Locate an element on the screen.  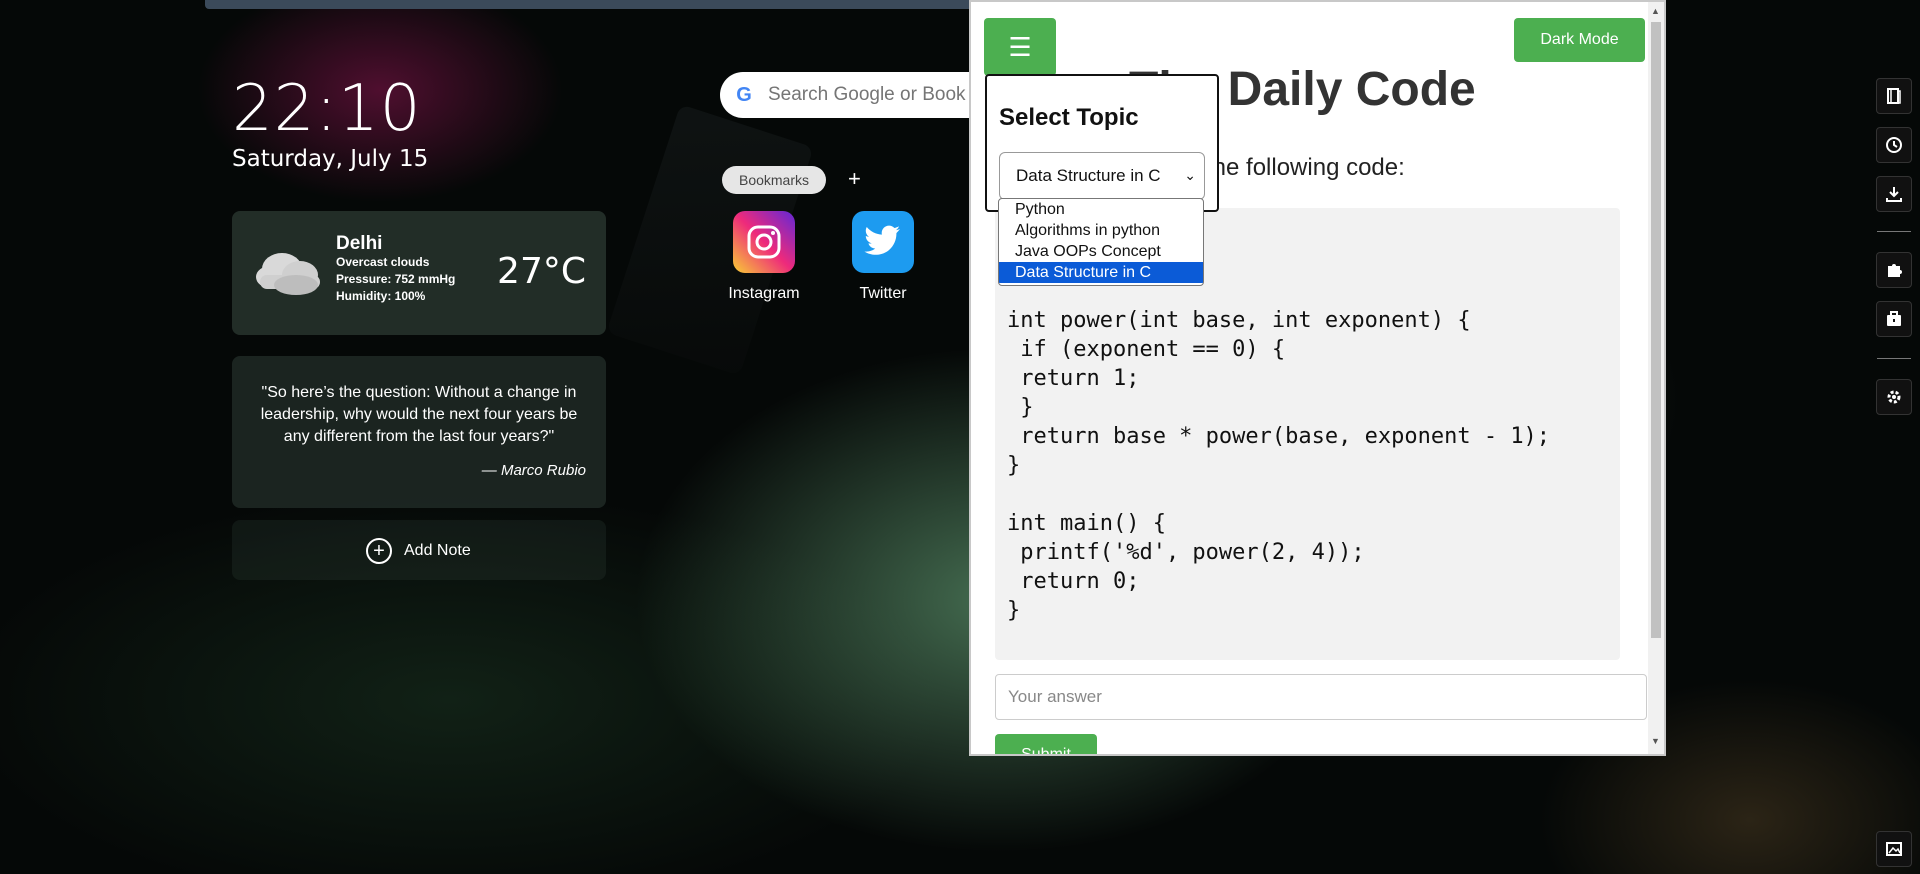
weather-pressure: Pressure: 752 mmHg is located at coordinates (396, 279).